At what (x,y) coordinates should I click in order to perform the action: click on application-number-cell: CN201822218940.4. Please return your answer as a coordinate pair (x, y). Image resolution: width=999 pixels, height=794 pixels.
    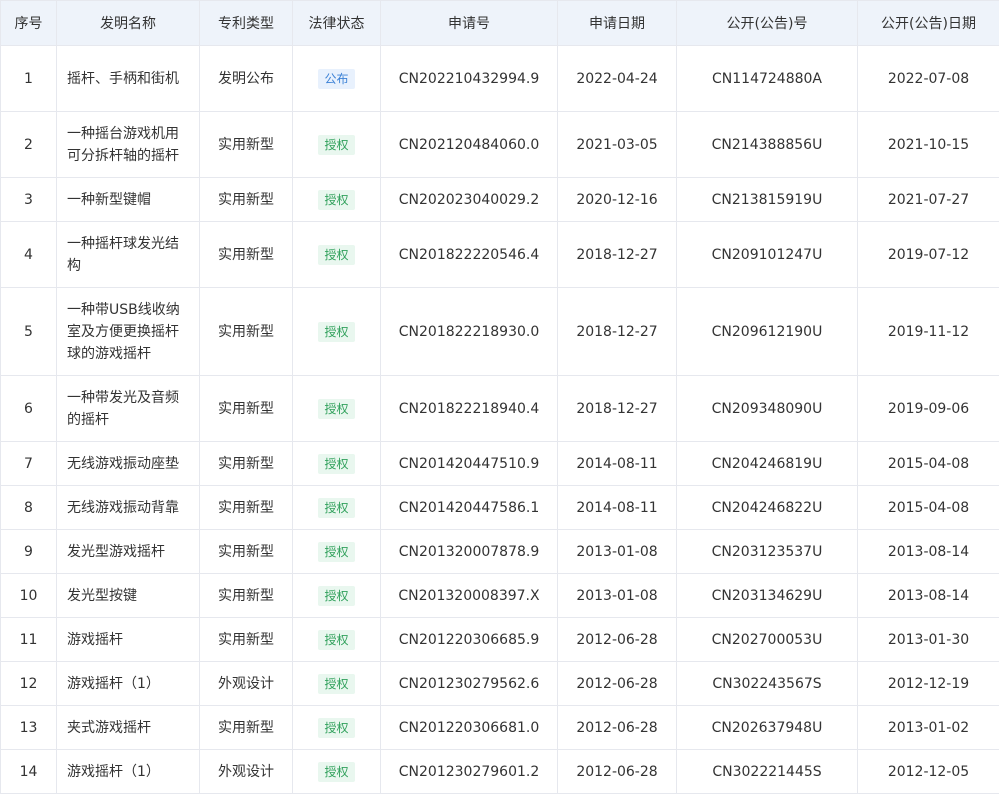
    Looking at the image, I should click on (469, 409).